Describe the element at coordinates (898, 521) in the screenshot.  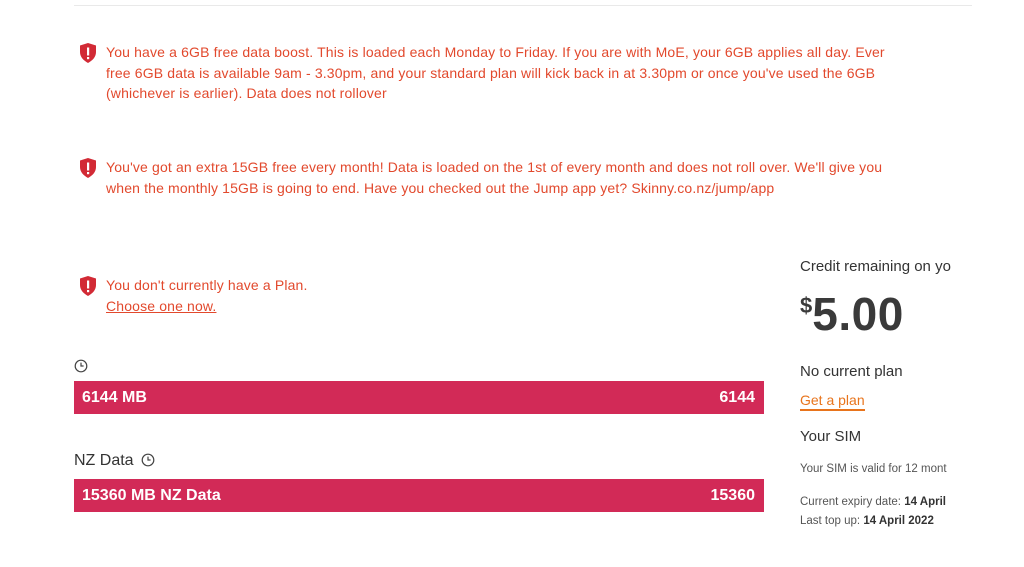
I see `topup-value: 14 April 2022` at that location.